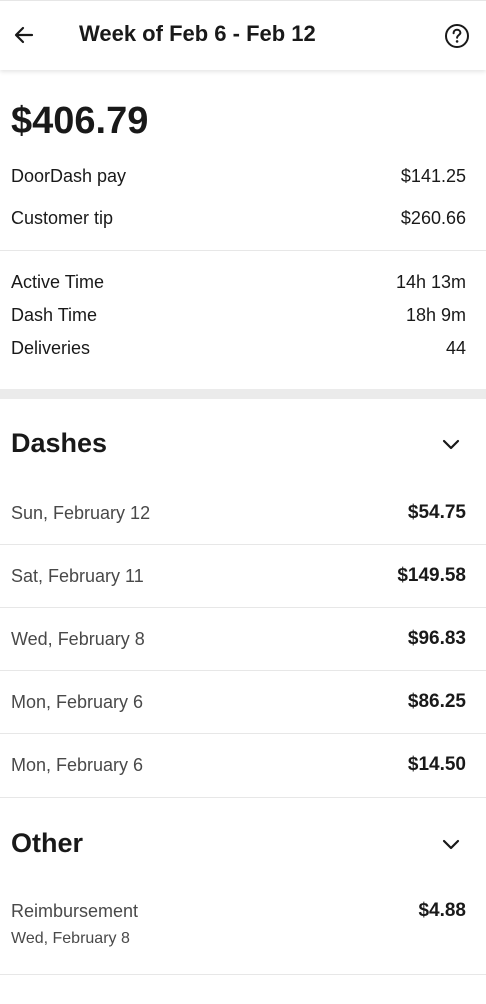 The height and width of the screenshot is (1004, 486). What do you see at coordinates (197, 33) in the screenshot?
I see `page-title: Week of Feb 6 - Feb 12` at bounding box center [197, 33].